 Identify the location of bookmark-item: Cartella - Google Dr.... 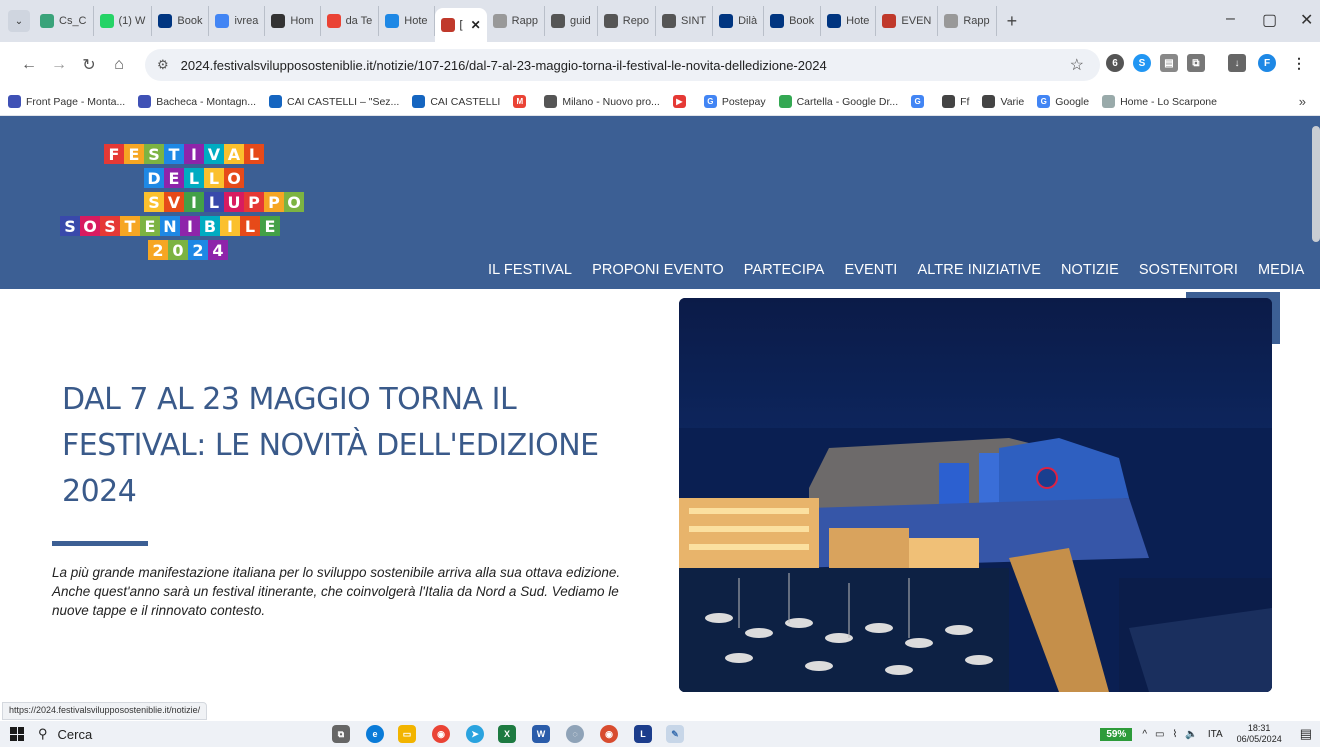
(838, 101).